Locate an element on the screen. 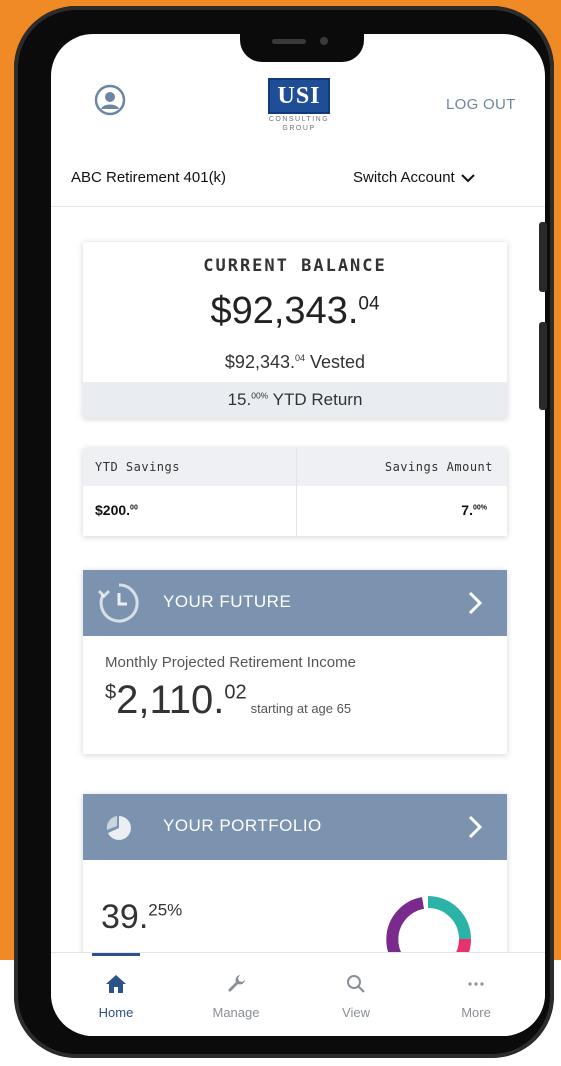 The width and height of the screenshot is (561, 1066). pie-chart-icon is located at coordinates (118, 828).